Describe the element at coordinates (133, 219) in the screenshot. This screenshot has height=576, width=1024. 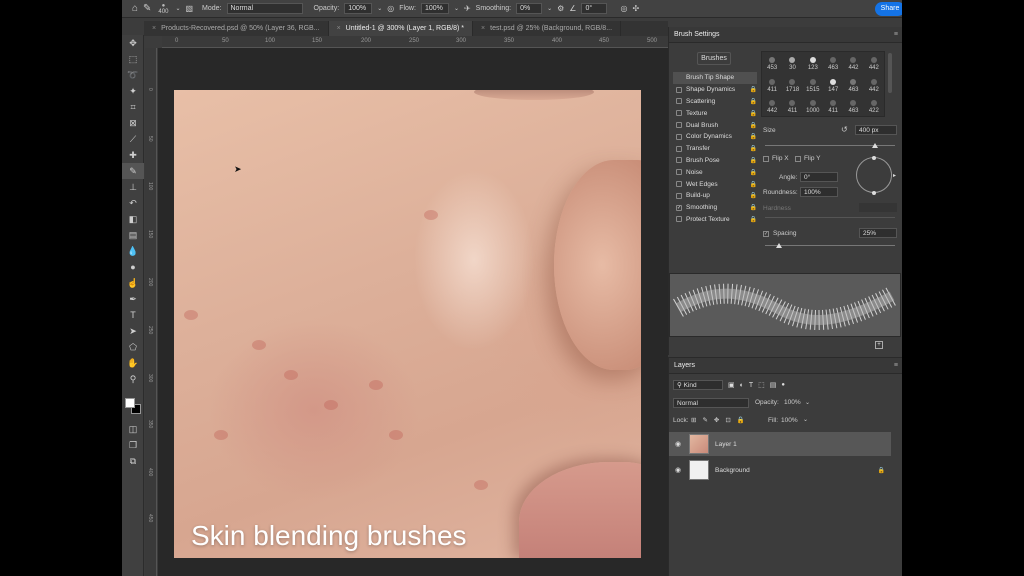
I see `eraser-tool-icon: ◧` at that location.